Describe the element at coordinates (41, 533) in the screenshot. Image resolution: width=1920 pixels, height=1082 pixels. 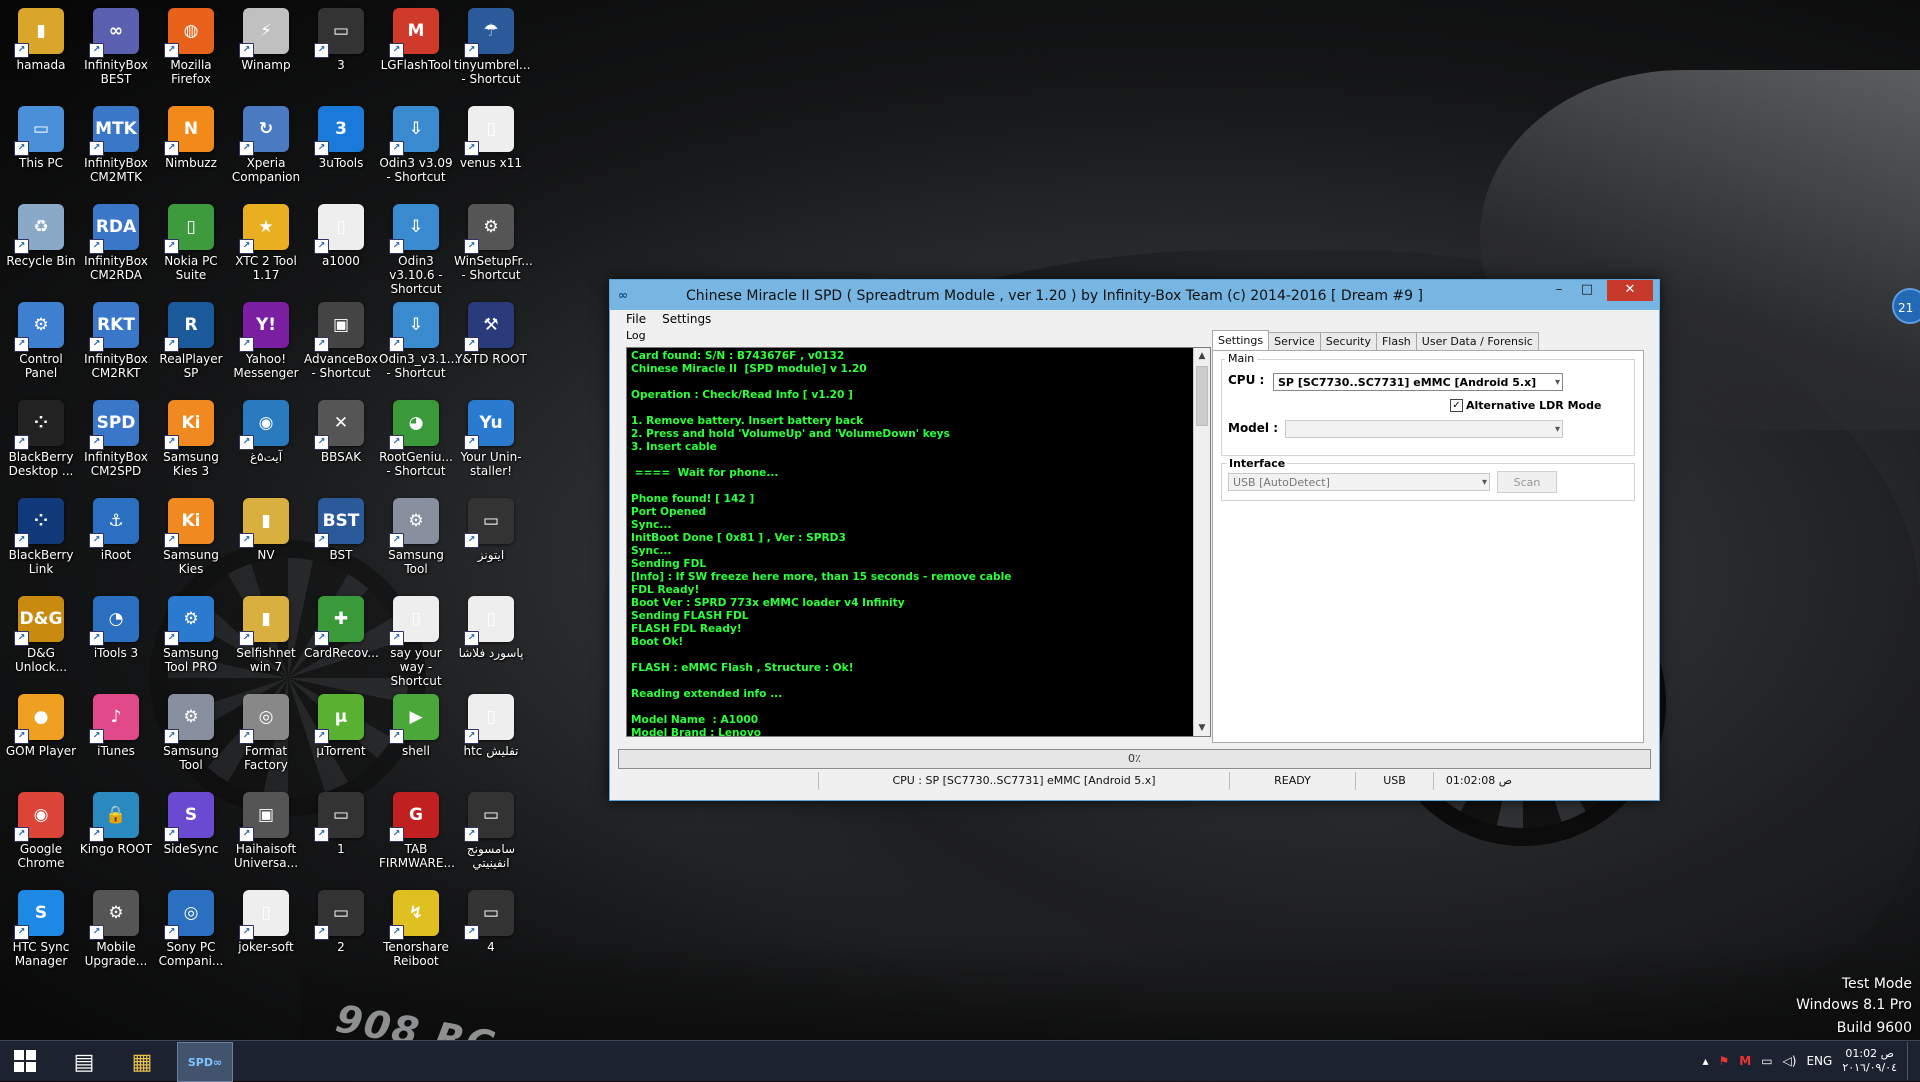
I see `desktop-icon: ⁘ ↗ BlackBerry Link` at that location.